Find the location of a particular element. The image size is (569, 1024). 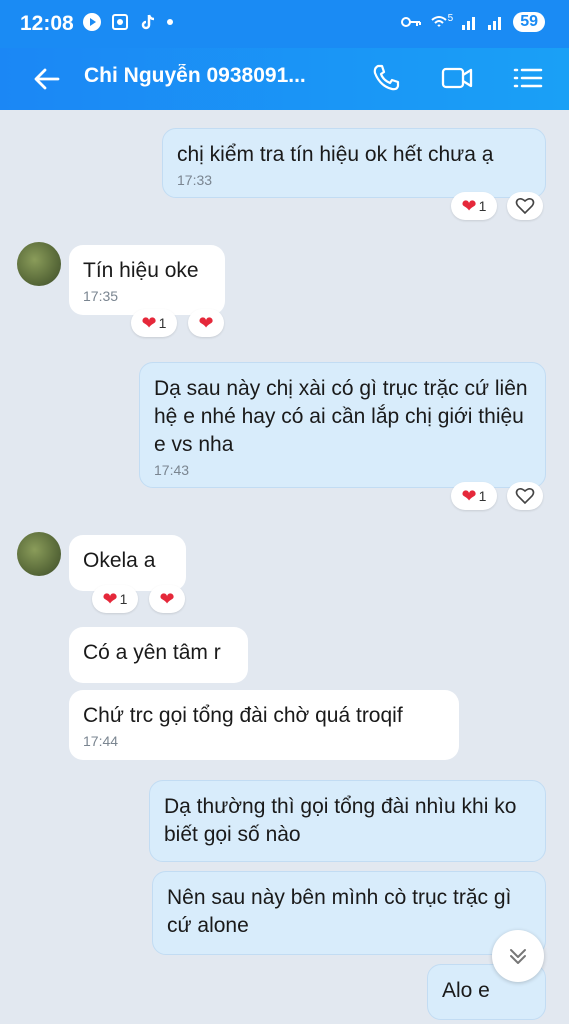

message-text: Chứ trc gọi tổng đài chờ quá troqif is located at coordinates (243, 715).